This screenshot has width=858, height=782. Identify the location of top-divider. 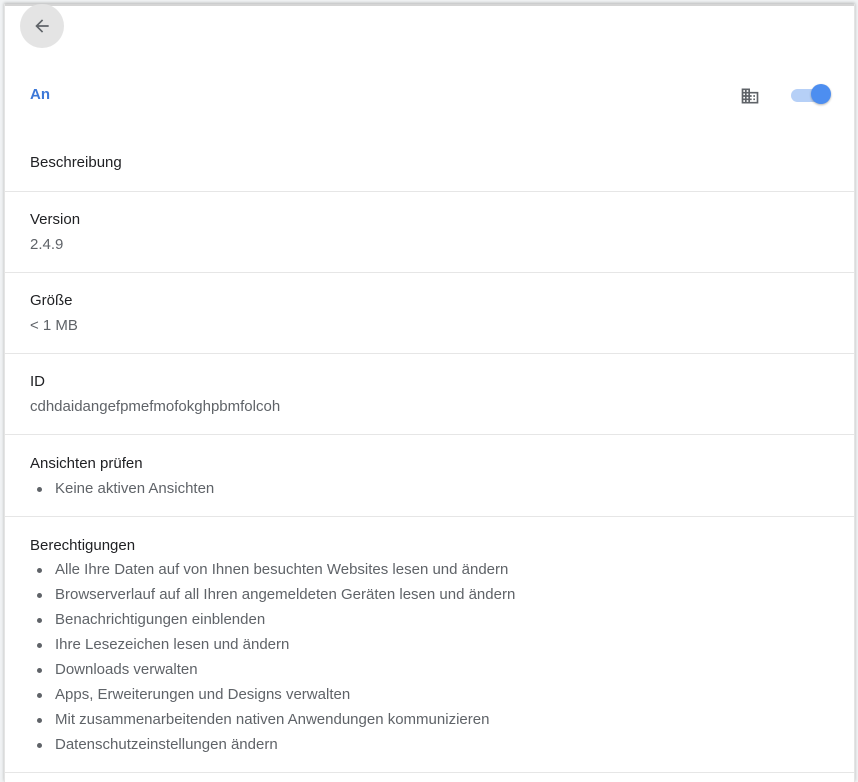
(429, 5).